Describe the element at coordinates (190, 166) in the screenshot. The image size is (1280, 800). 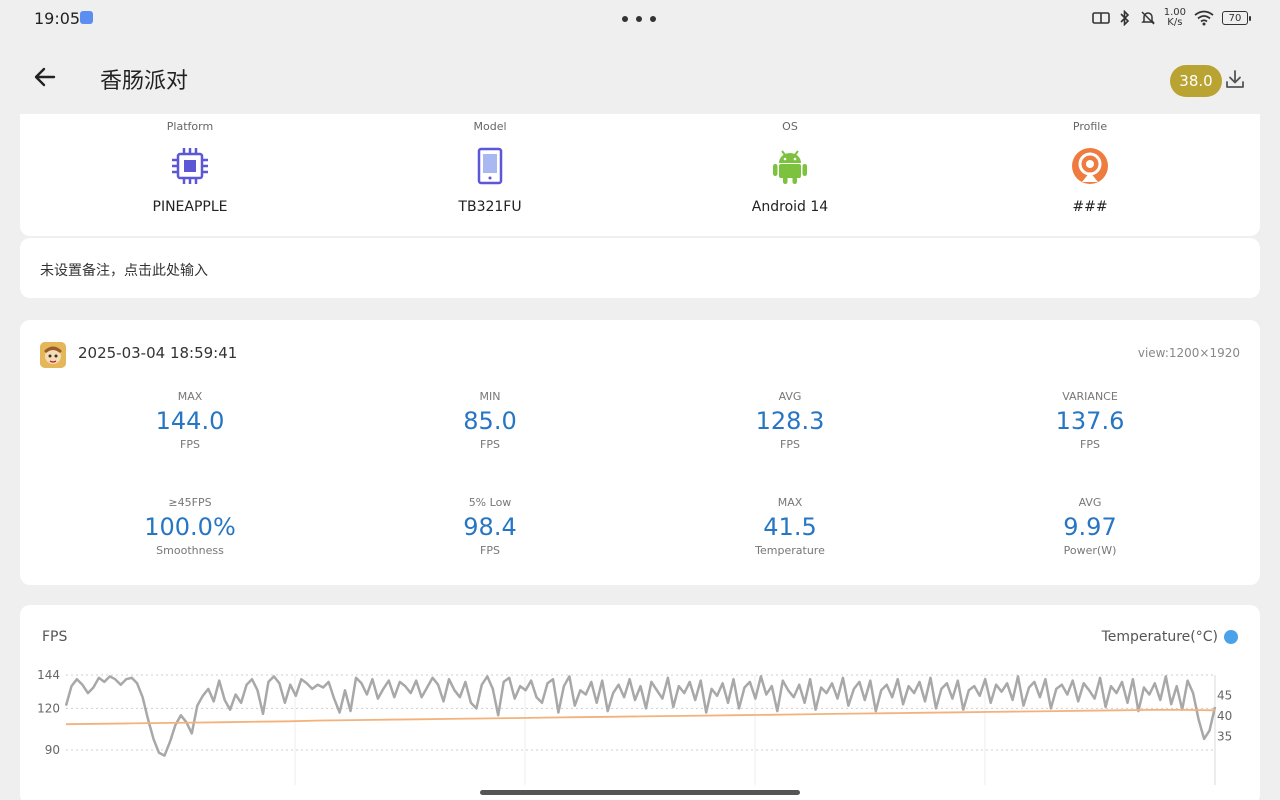
I see `chip-icon` at that location.